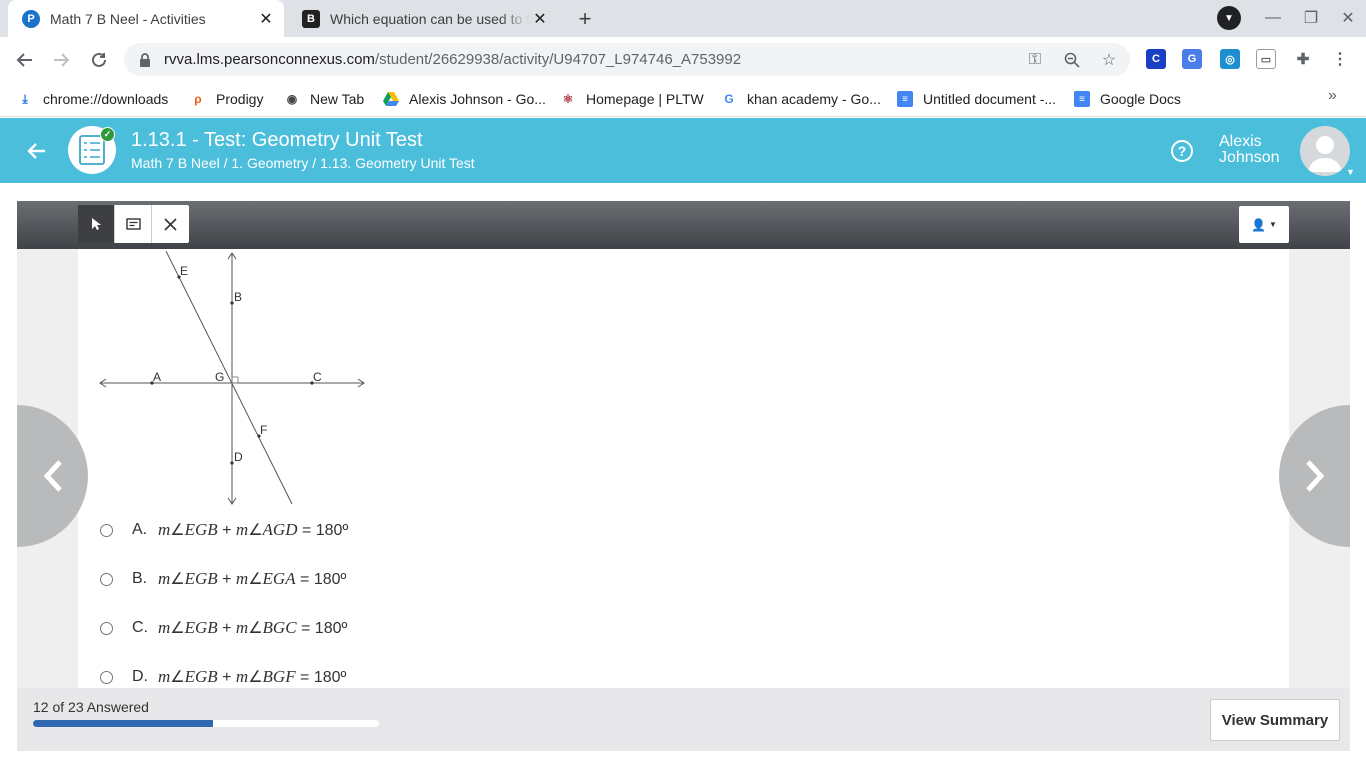  What do you see at coordinates (279, 627) in the screenshot?
I see `angle-name: BGC` at bounding box center [279, 627].